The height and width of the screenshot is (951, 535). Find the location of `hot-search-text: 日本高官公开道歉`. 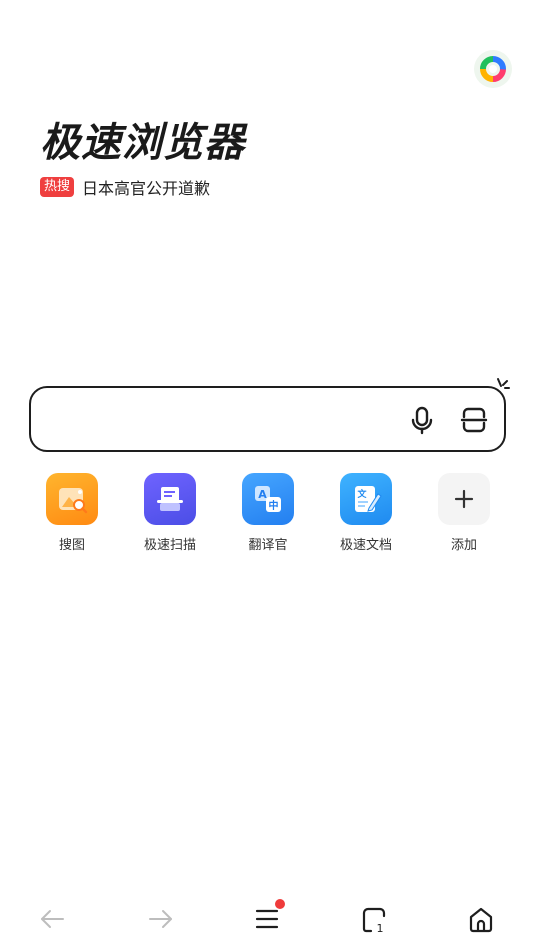

hot-search-text: 日本高官公开道歉 is located at coordinates (146, 187).